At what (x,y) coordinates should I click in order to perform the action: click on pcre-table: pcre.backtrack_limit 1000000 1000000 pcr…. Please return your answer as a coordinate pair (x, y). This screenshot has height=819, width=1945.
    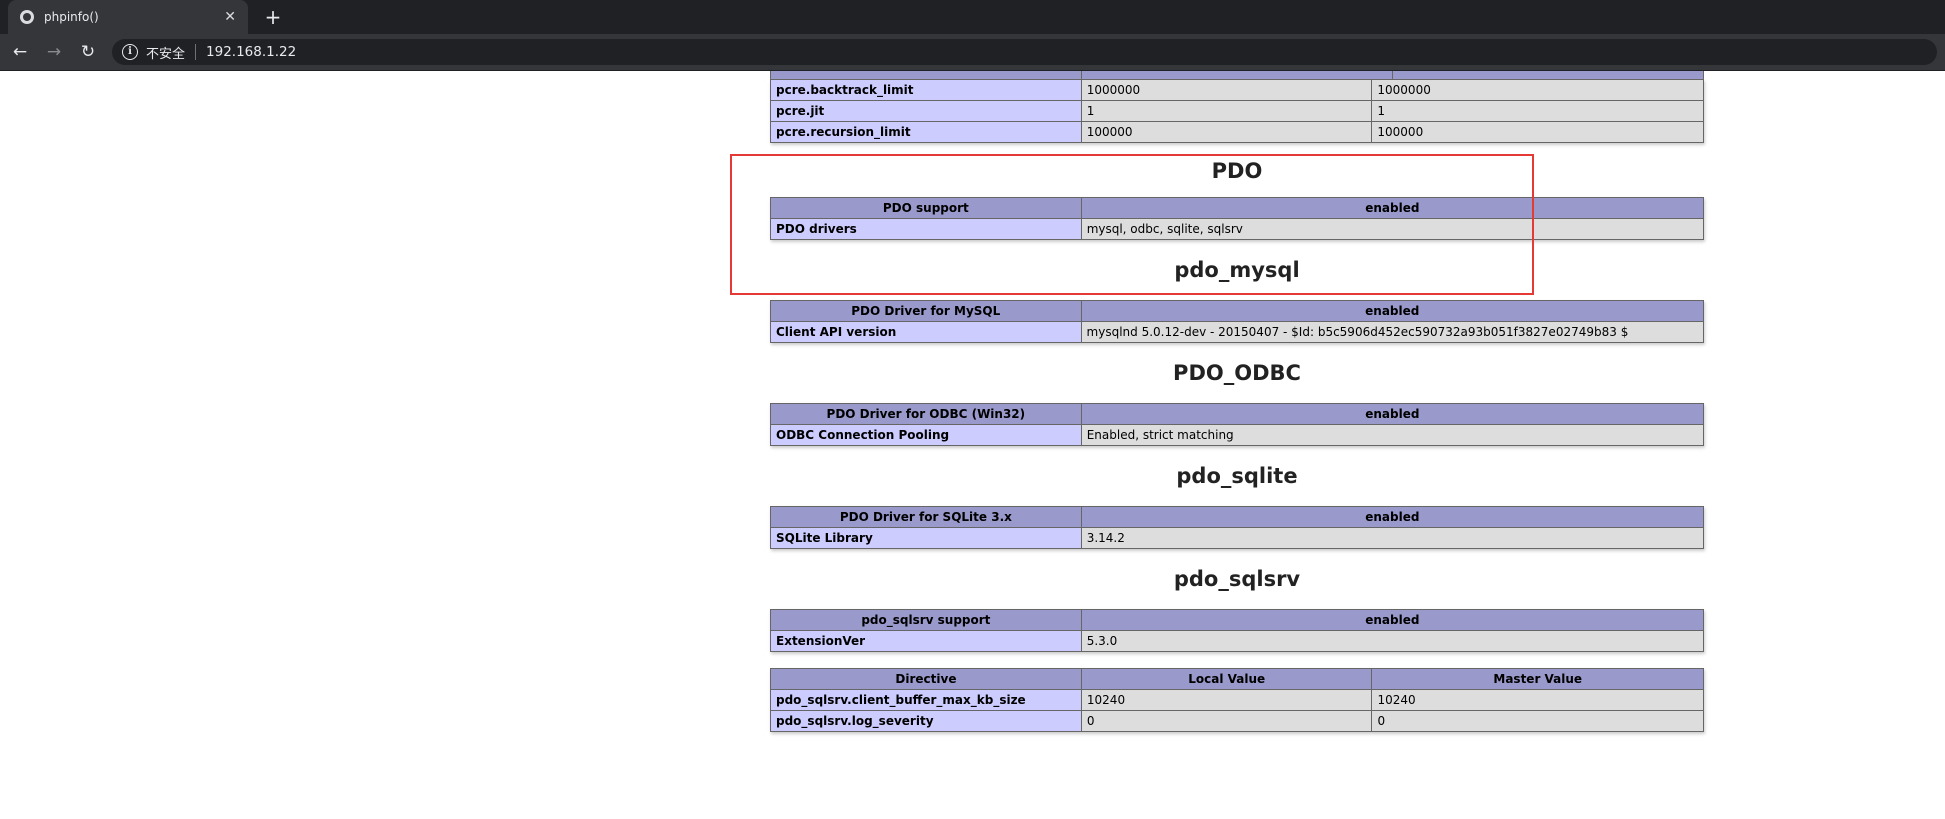
    Looking at the image, I should click on (1237, 111).